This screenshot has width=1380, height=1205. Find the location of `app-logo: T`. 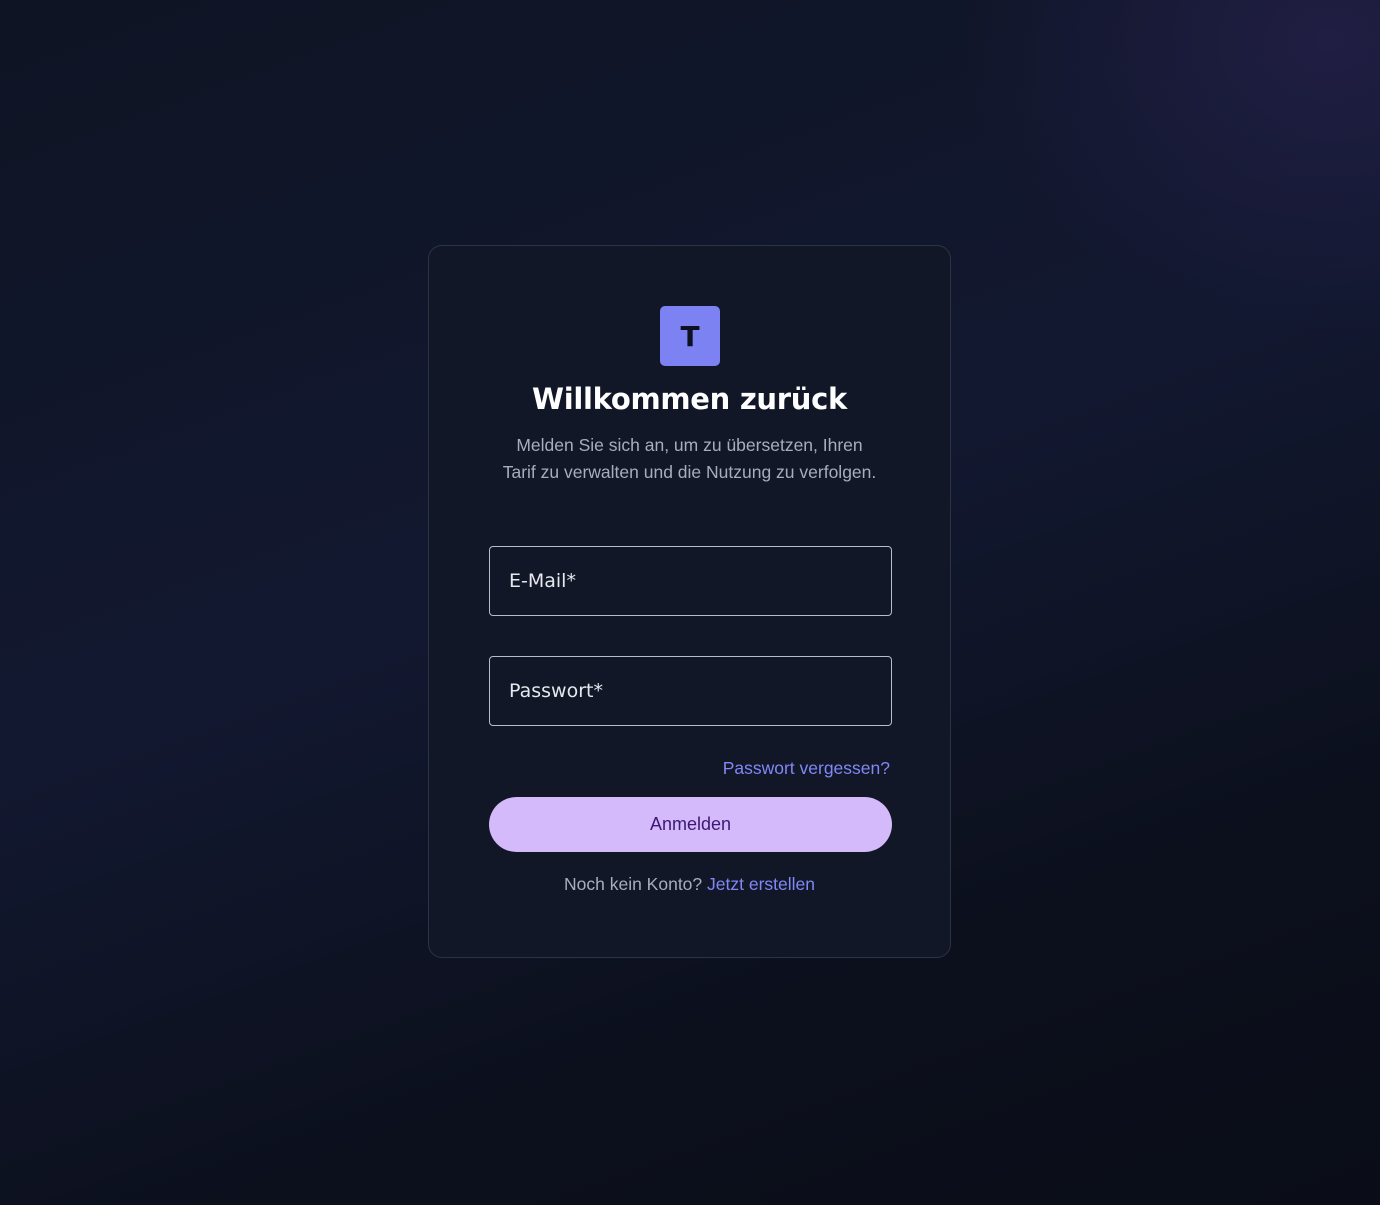

app-logo: T is located at coordinates (690, 336).